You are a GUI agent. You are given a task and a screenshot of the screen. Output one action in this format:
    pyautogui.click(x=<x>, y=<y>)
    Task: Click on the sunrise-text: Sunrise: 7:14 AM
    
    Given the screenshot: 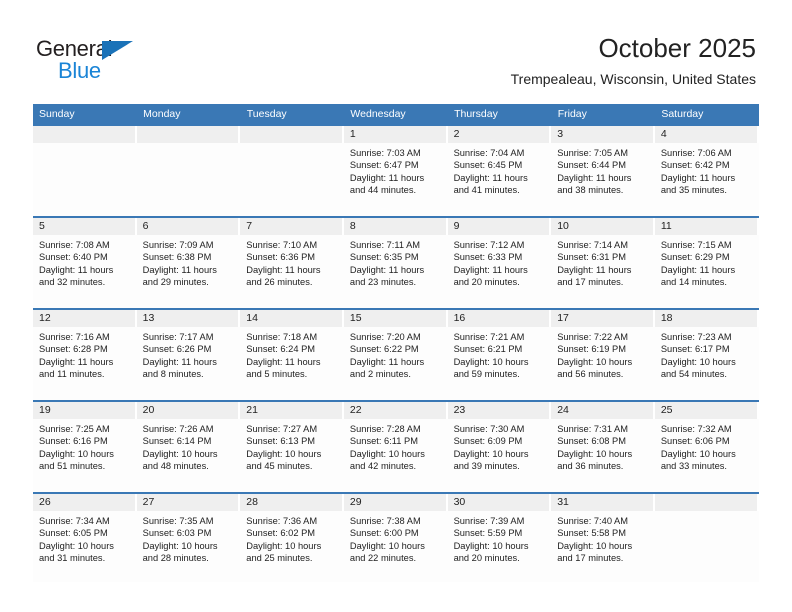 What is the action you would take?
    pyautogui.click(x=593, y=245)
    